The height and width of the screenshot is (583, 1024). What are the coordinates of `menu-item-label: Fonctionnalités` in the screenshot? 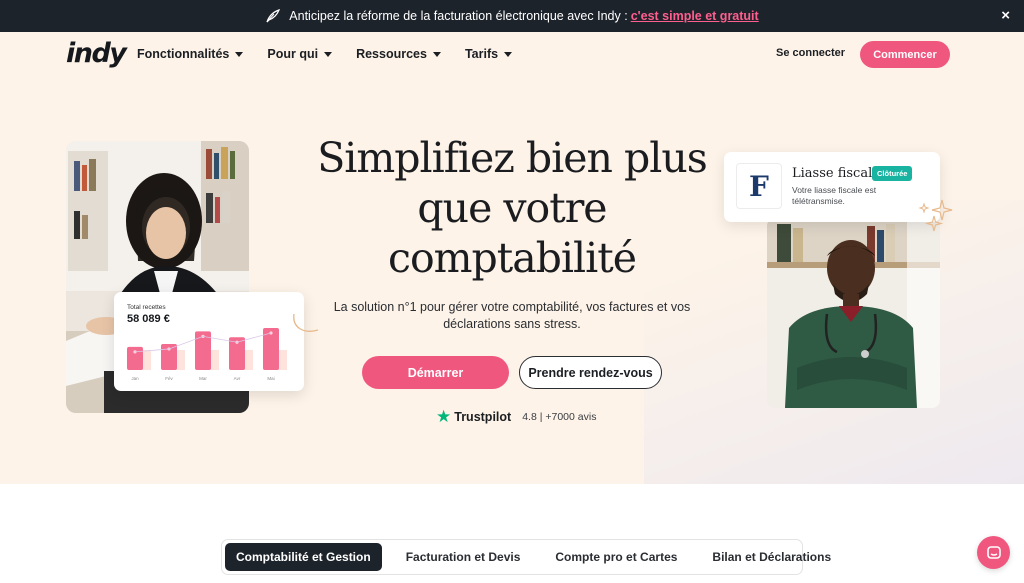 It's located at (183, 54).